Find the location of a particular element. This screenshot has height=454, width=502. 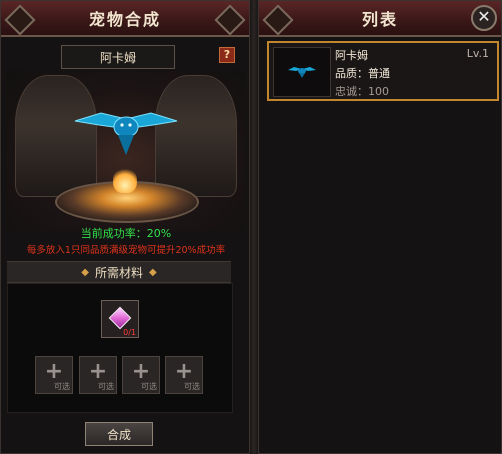

left-header: 宠物合成 is located at coordinates (125, 19).